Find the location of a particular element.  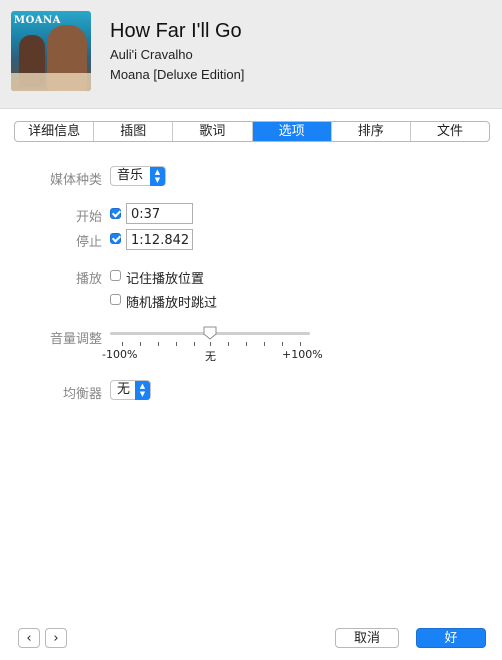

chevron-left-icon: ‹ is located at coordinates (29, 638).